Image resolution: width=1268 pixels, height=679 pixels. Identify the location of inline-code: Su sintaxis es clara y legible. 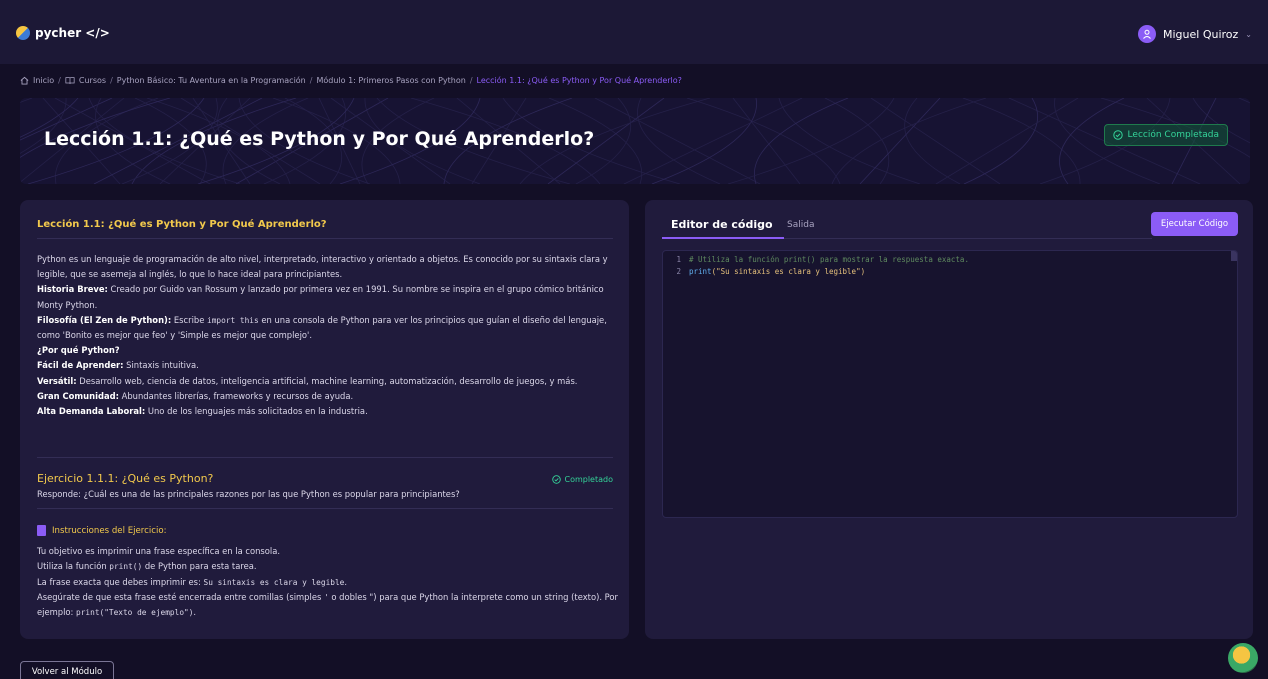
(274, 582).